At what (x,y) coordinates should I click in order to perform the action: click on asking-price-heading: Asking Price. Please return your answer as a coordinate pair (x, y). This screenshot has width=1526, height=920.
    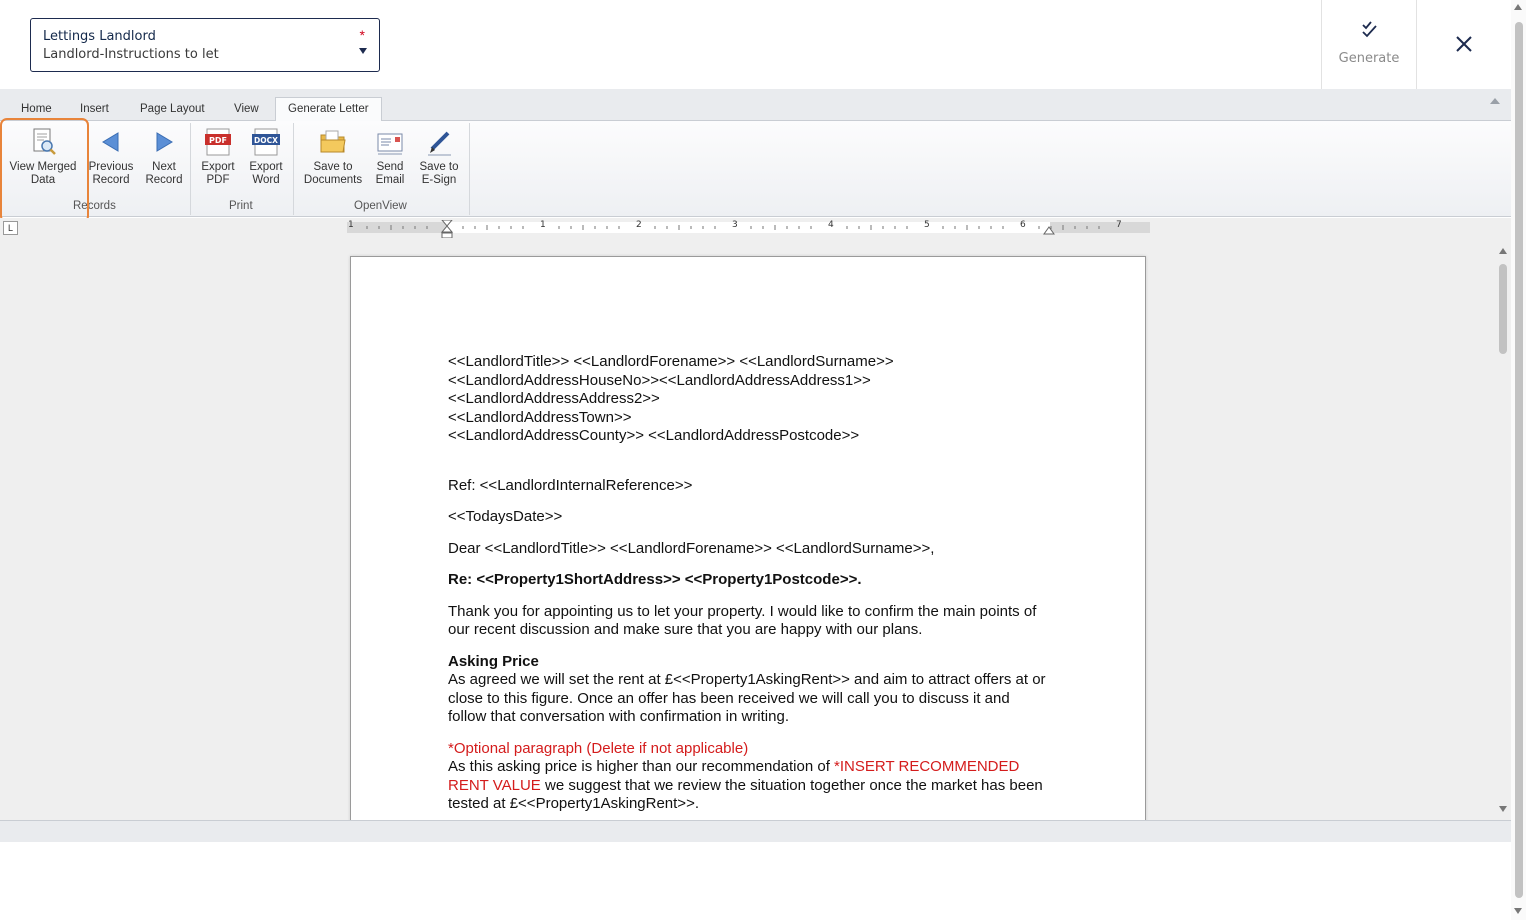
    Looking at the image, I should click on (493, 661).